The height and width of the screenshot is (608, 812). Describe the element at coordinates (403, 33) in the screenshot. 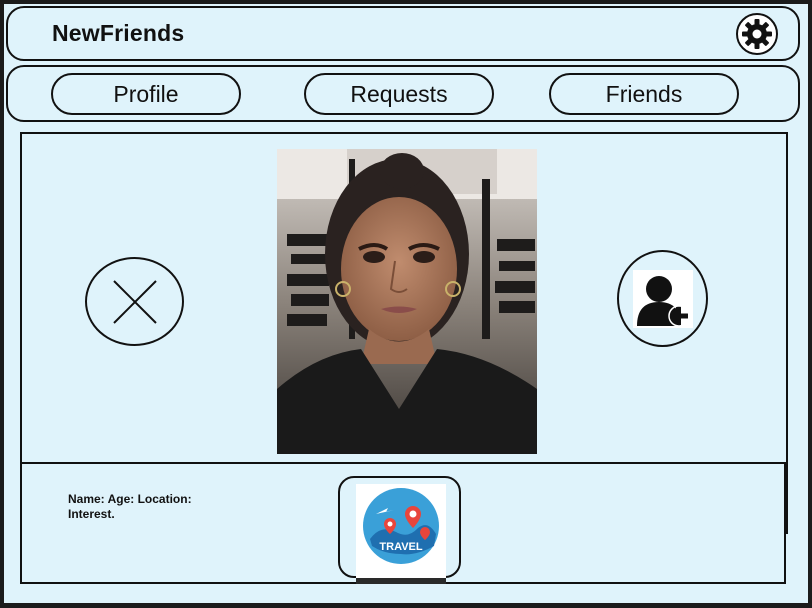

I see `app-header: NewFriends` at that location.